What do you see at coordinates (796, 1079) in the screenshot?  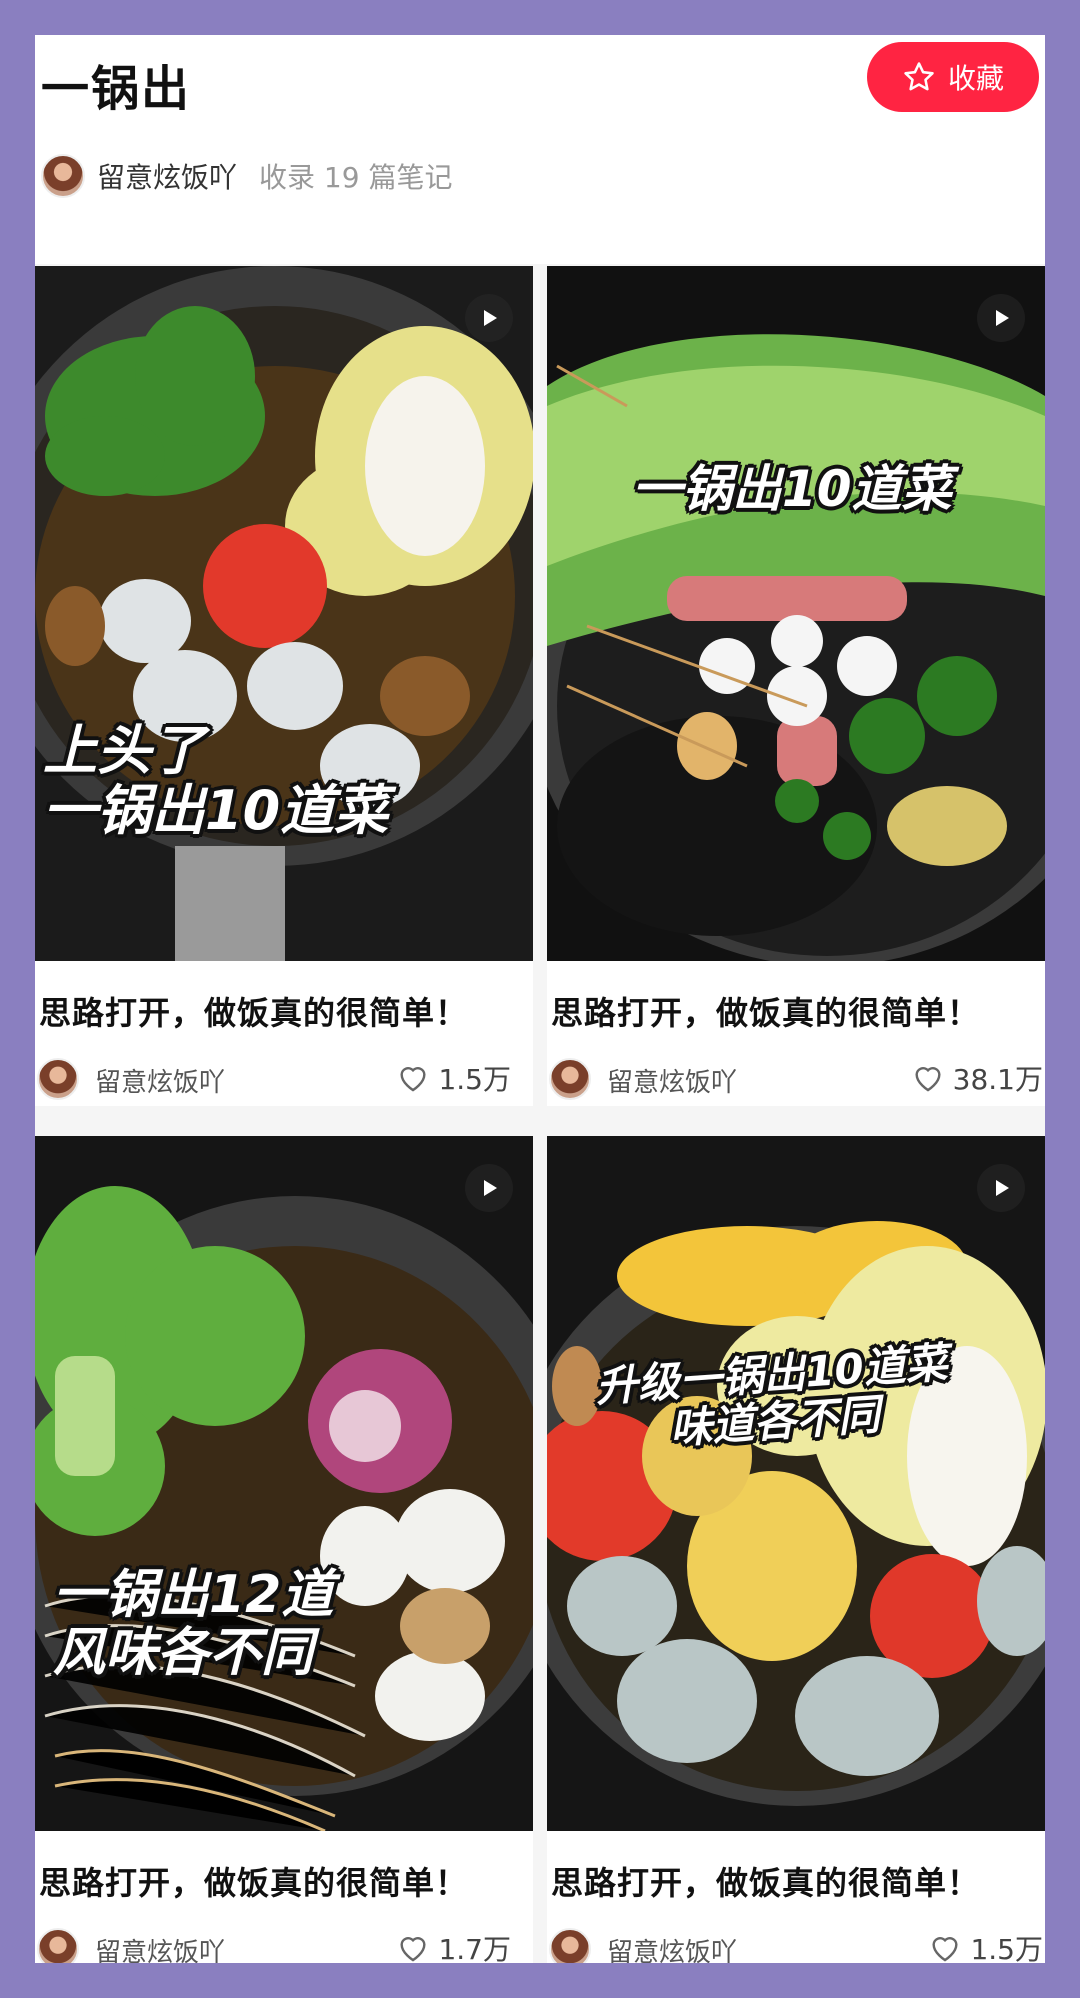 I see `note-footer: 留意炫饭吖 38.1万` at bounding box center [796, 1079].